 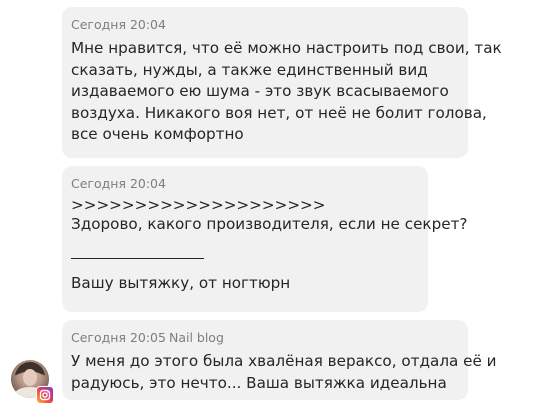 What do you see at coordinates (157, 134) in the screenshot?
I see `message-line: все очень комфортно` at bounding box center [157, 134].